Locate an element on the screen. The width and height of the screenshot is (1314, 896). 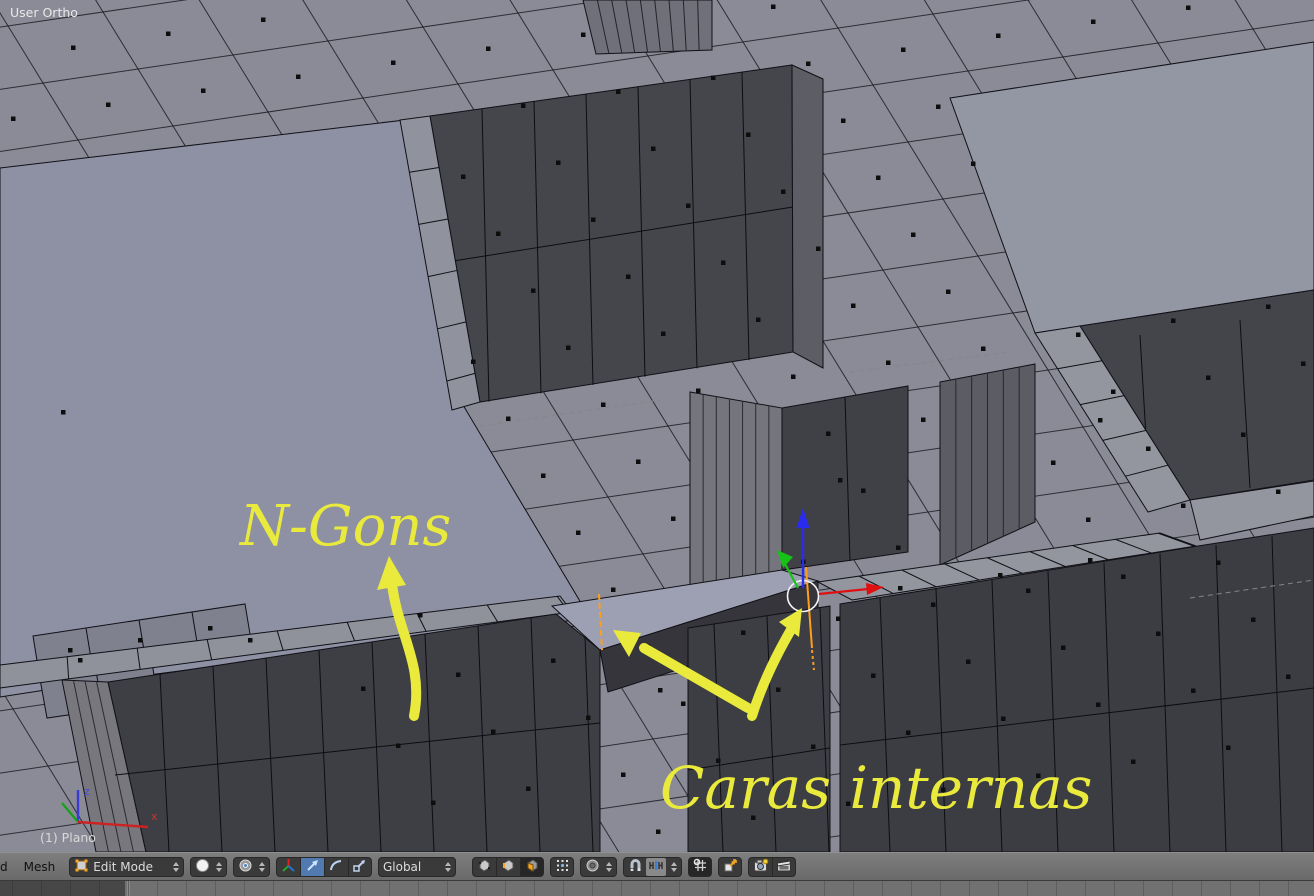
apply-transform-icon is located at coordinates (730, 867).